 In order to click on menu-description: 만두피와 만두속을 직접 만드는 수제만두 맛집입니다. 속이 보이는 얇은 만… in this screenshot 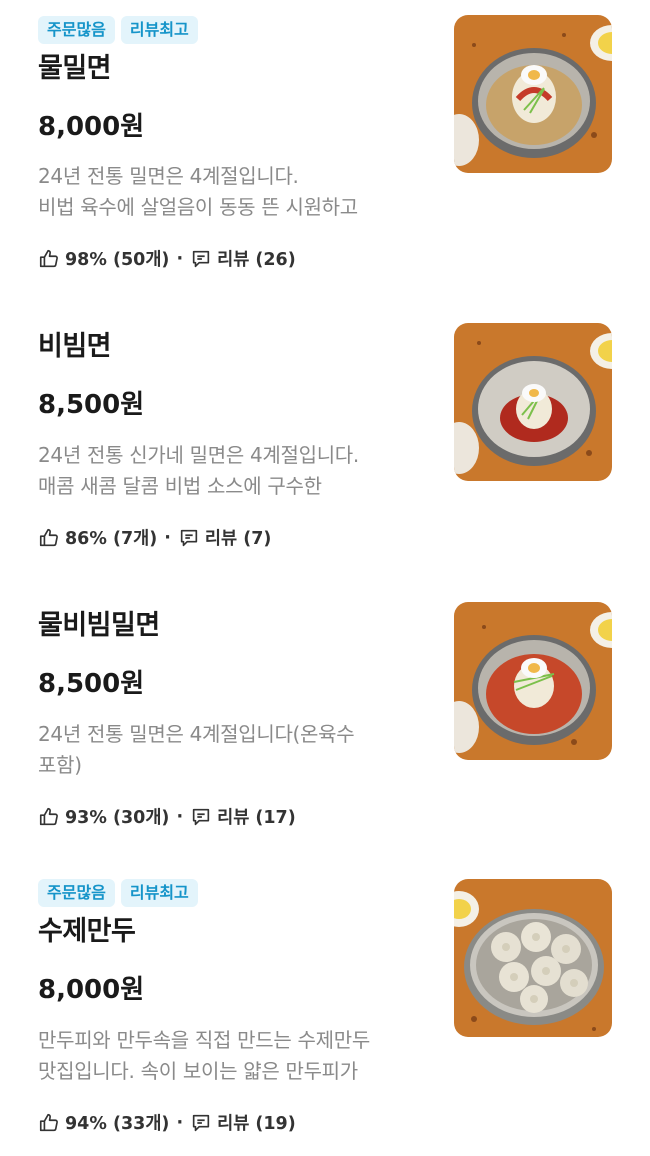, I will do `click(228, 1056)`.